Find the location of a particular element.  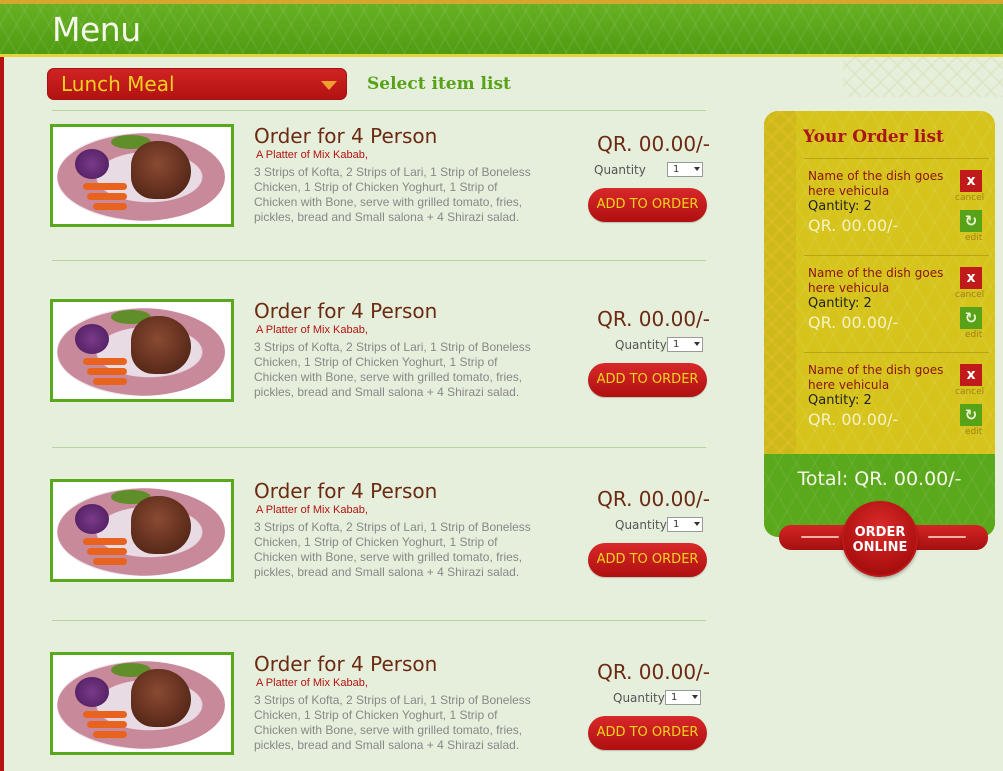

left-edge-border is located at coordinates (2, 385).